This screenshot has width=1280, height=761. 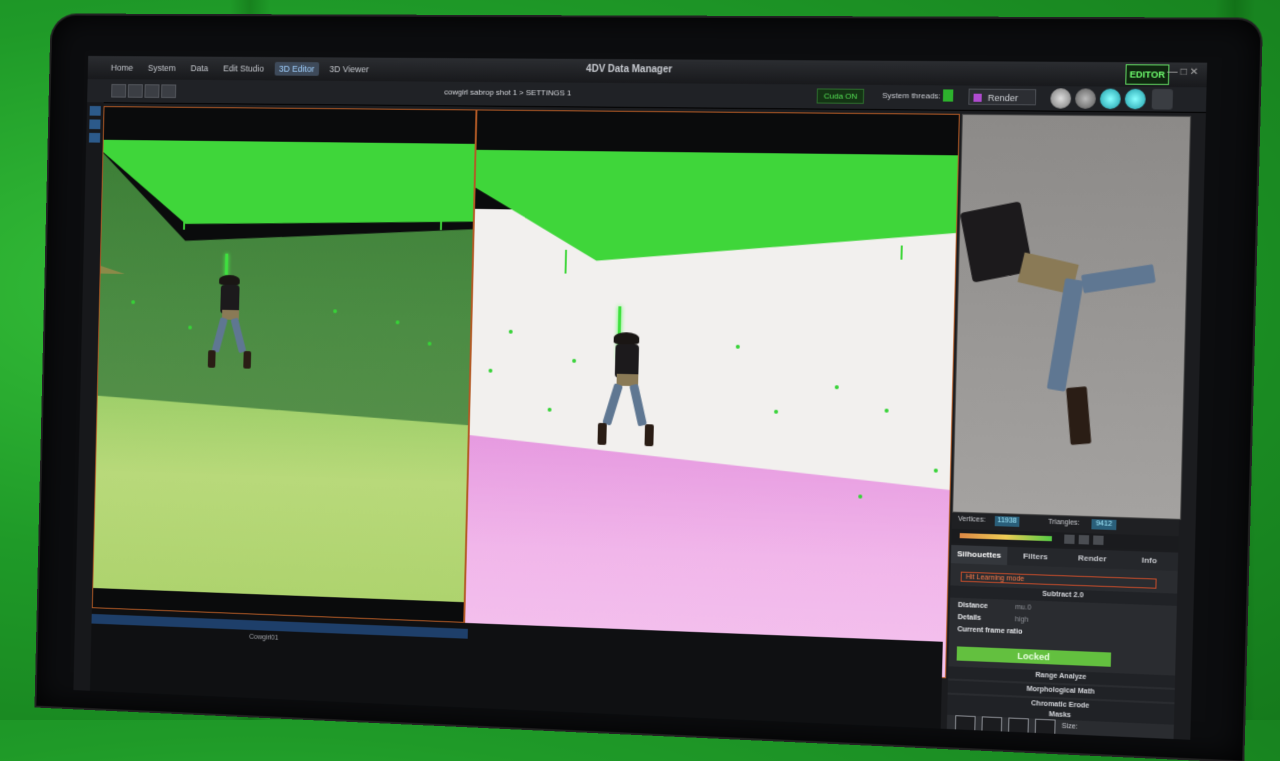 What do you see at coordinates (990, 631) in the screenshot?
I see `frame-ratio-label: Current frame ratio` at bounding box center [990, 631].